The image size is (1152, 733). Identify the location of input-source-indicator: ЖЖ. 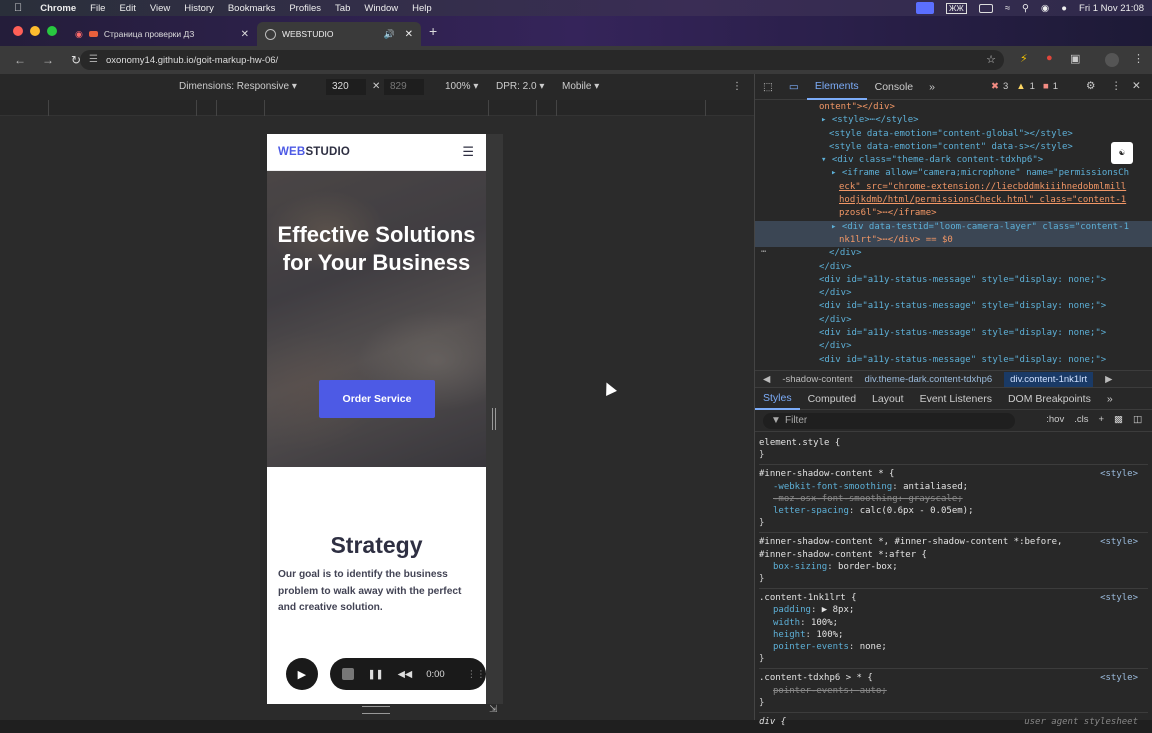
(956, 8).